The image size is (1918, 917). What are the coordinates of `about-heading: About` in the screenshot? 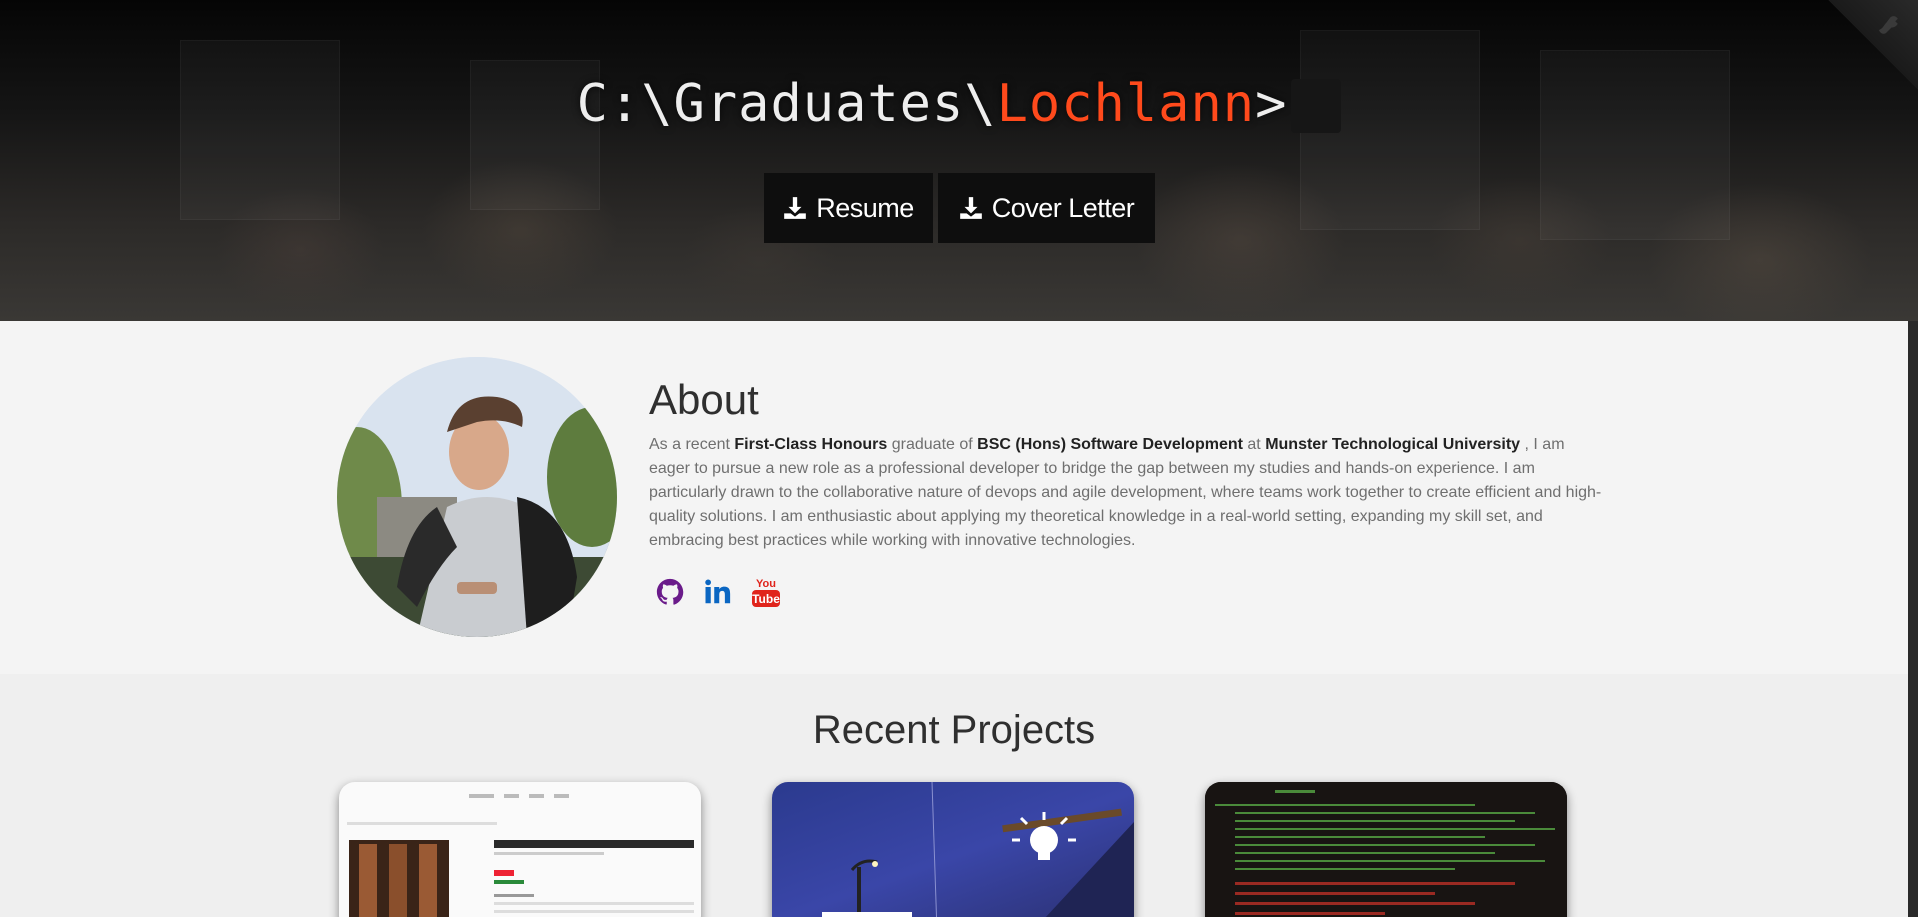 It's located at (704, 399).